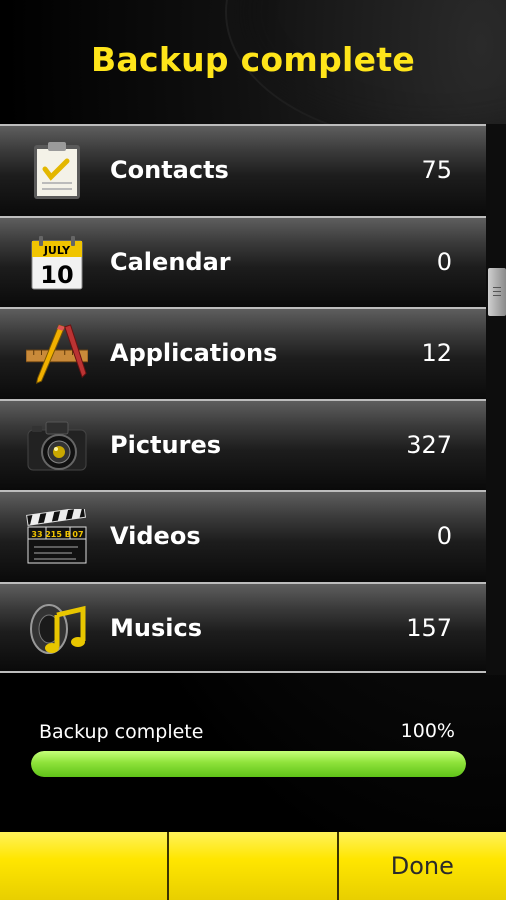  Describe the element at coordinates (56, 275) in the screenshot. I see `calendar-icon-day: 10` at that location.